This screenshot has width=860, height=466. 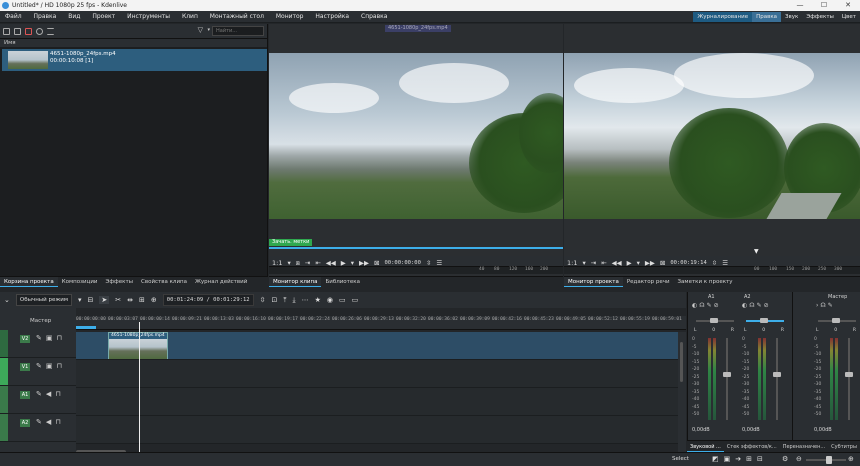 What do you see at coordinates (138, 345) in the screenshot?
I see `timeline-clip: 4651-1080p_24fps.mp4` at bounding box center [138, 345].